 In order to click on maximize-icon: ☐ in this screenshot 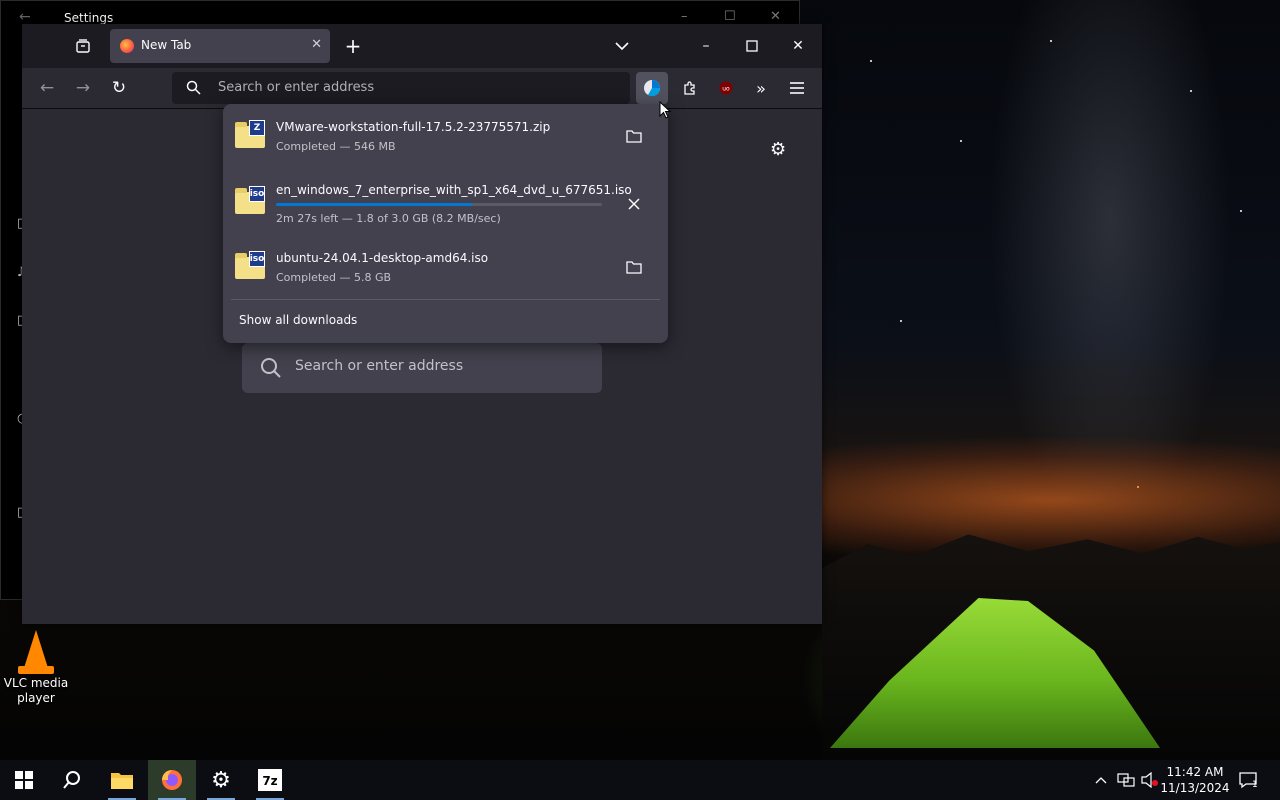, I will do `click(730, 16)`.